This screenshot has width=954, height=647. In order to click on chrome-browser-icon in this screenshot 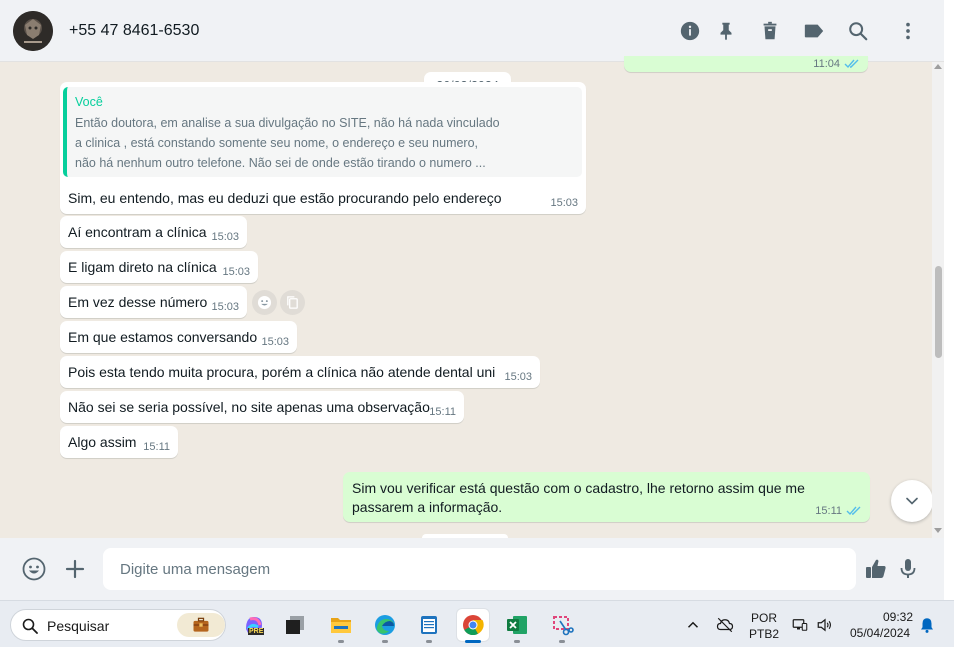, I will do `click(473, 625)`.